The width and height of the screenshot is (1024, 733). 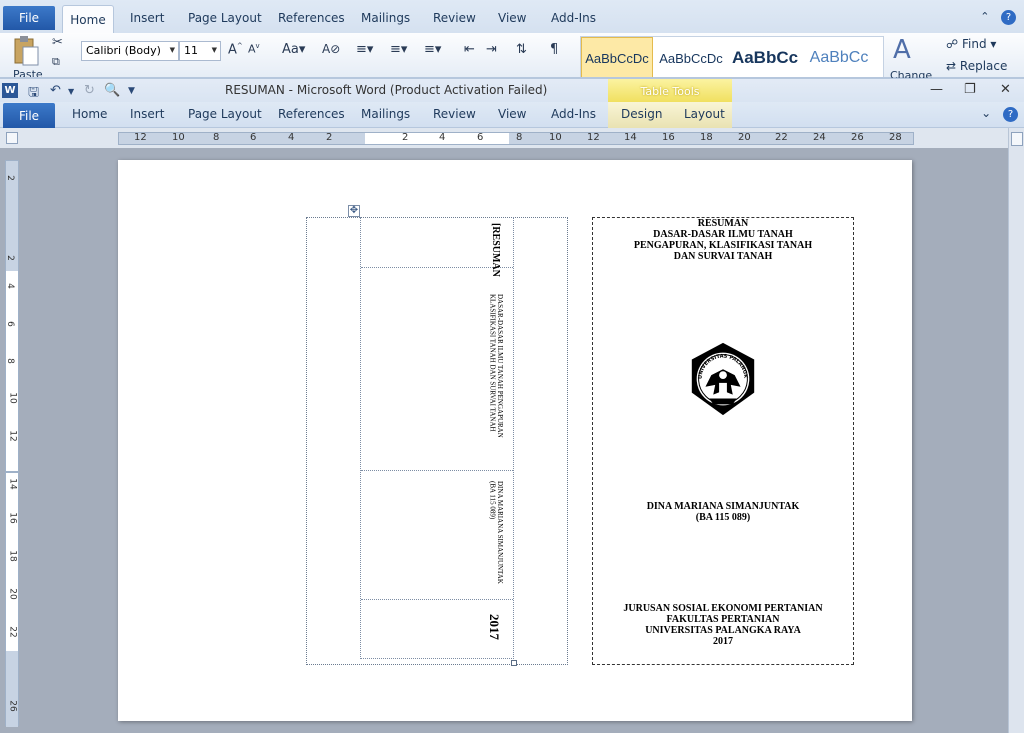 I want to click on vertical-ruler: 2 2 4 6 8 10 12 14 16 18 20 22 26, so click(x=11, y=443).